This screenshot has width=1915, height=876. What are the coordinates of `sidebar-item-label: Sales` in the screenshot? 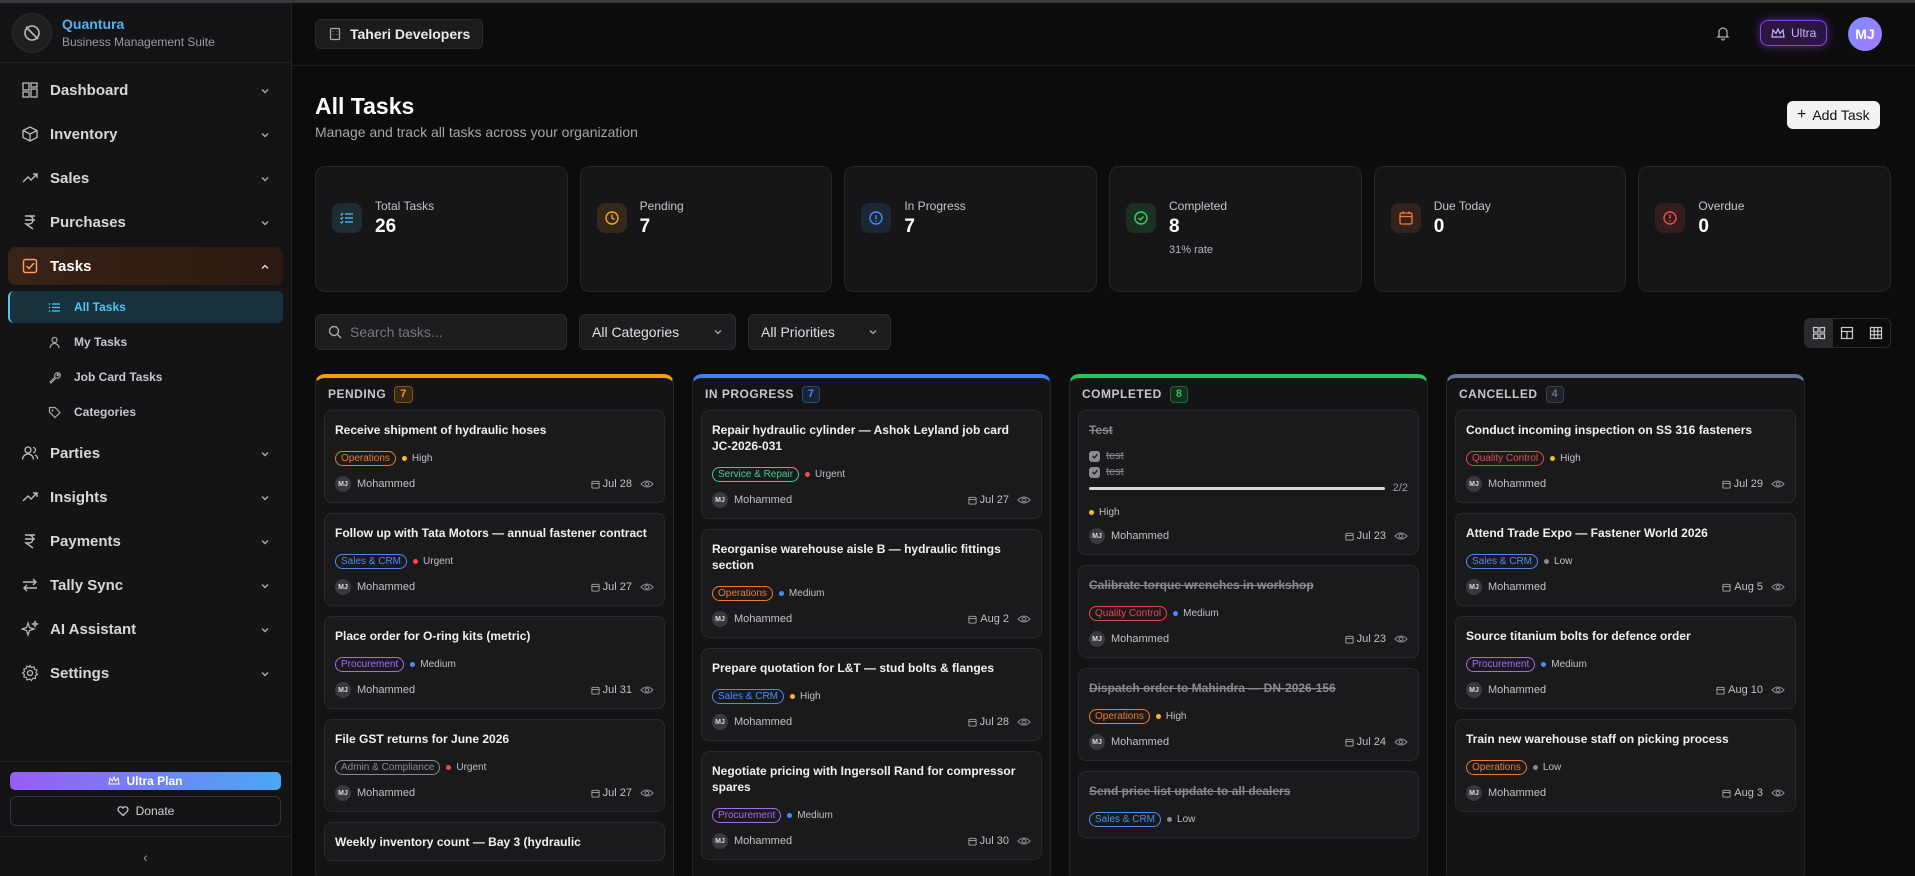 It's located at (70, 178).